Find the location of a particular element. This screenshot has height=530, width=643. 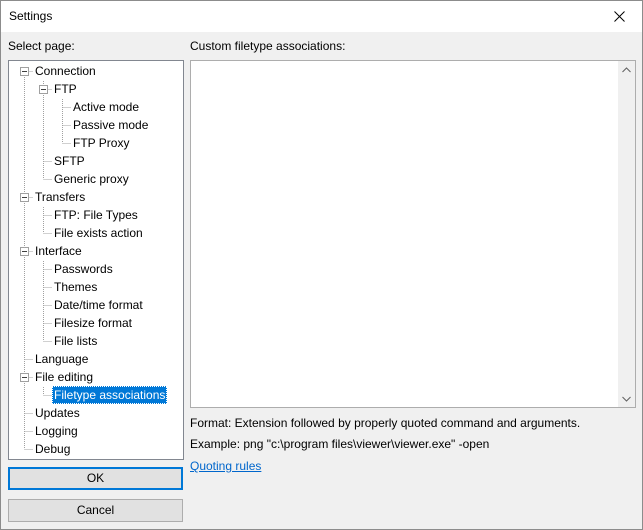

close-button is located at coordinates (619, 16).